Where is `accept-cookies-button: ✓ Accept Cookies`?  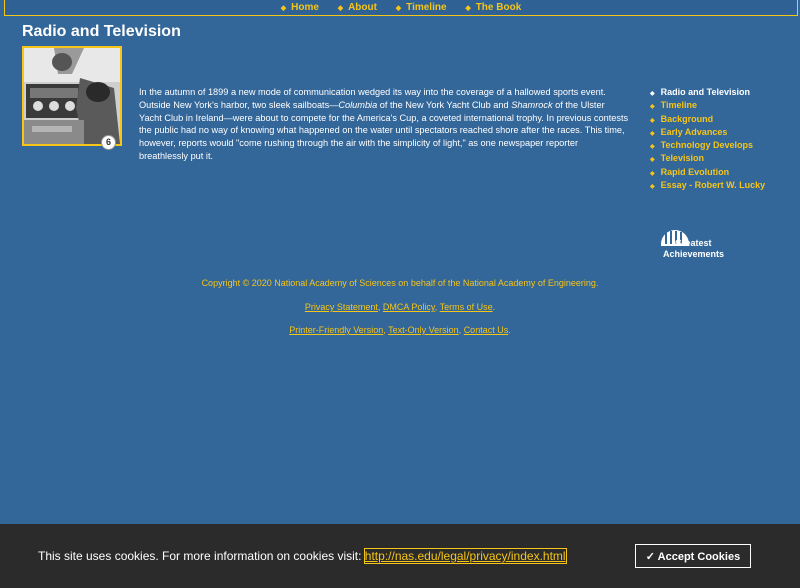 accept-cookies-button: ✓ Accept Cookies is located at coordinates (693, 556).